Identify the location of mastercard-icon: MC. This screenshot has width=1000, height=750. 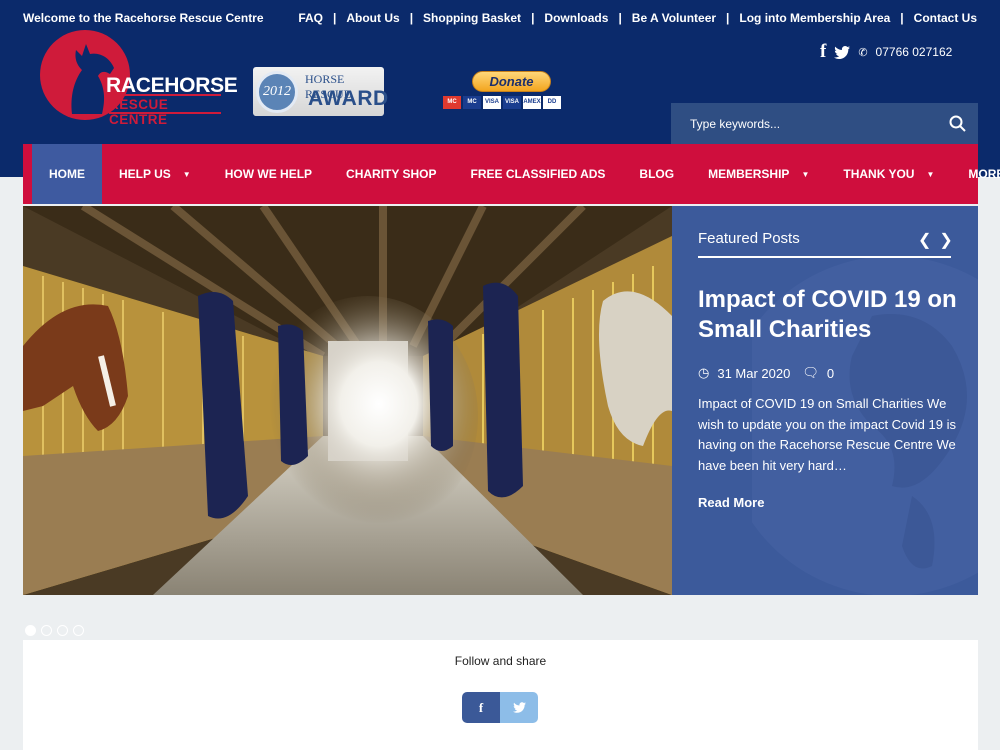
(452, 102).